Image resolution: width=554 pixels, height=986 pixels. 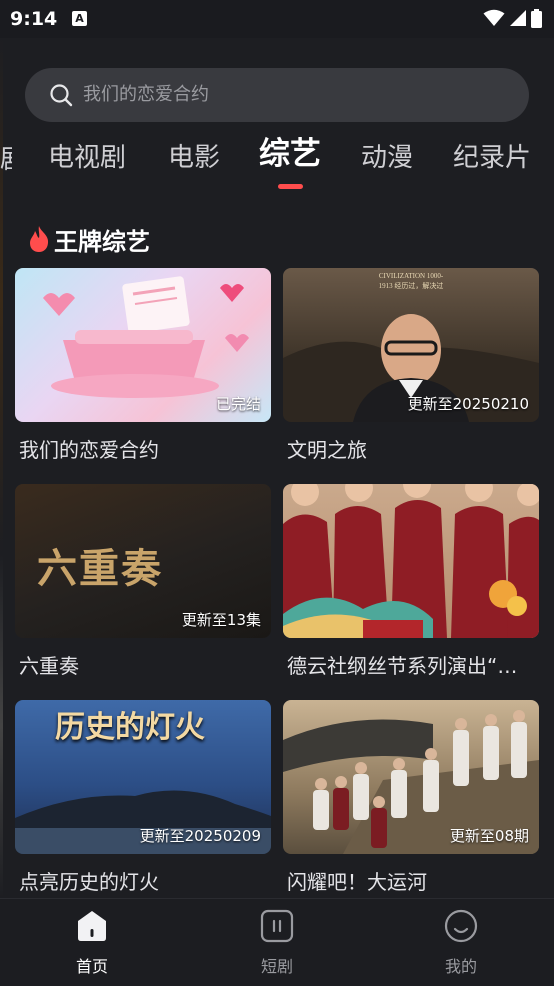 I want to click on notification-icon: A, so click(x=79, y=18).